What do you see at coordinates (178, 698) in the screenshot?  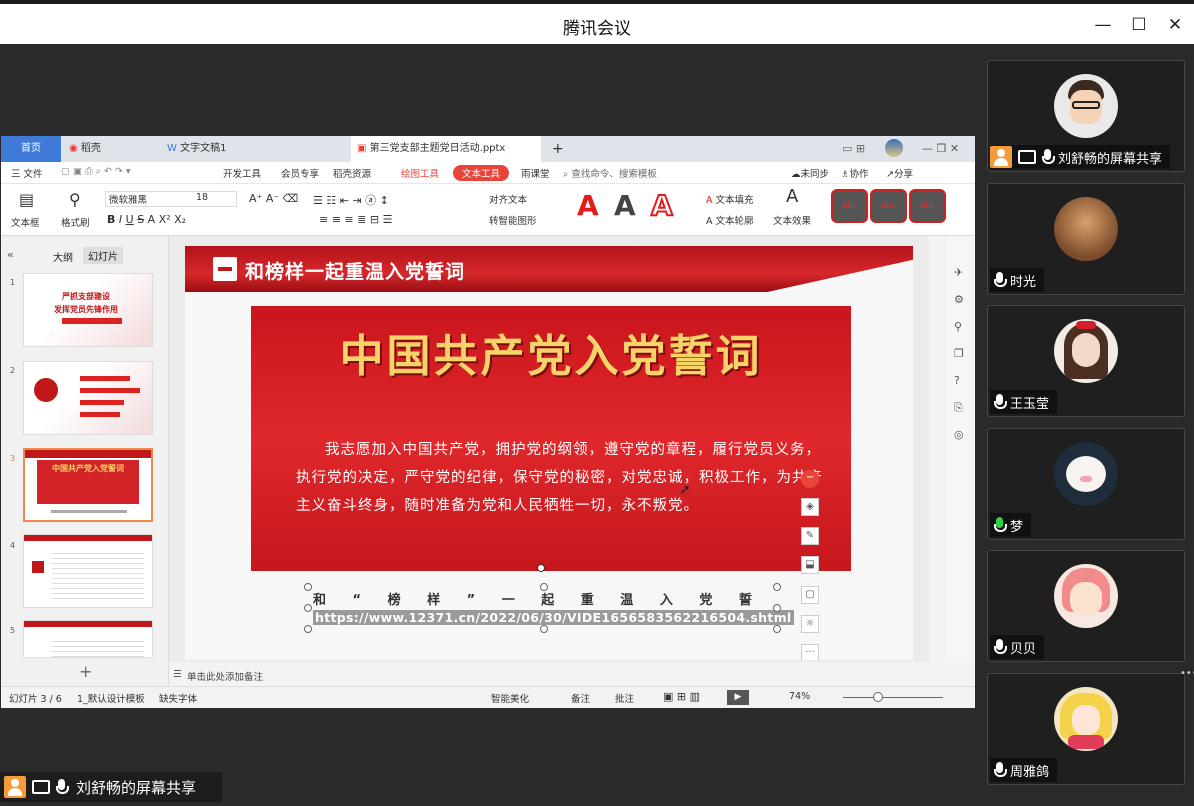 I see `missing-font: 缺失字体` at bounding box center [178, 698].